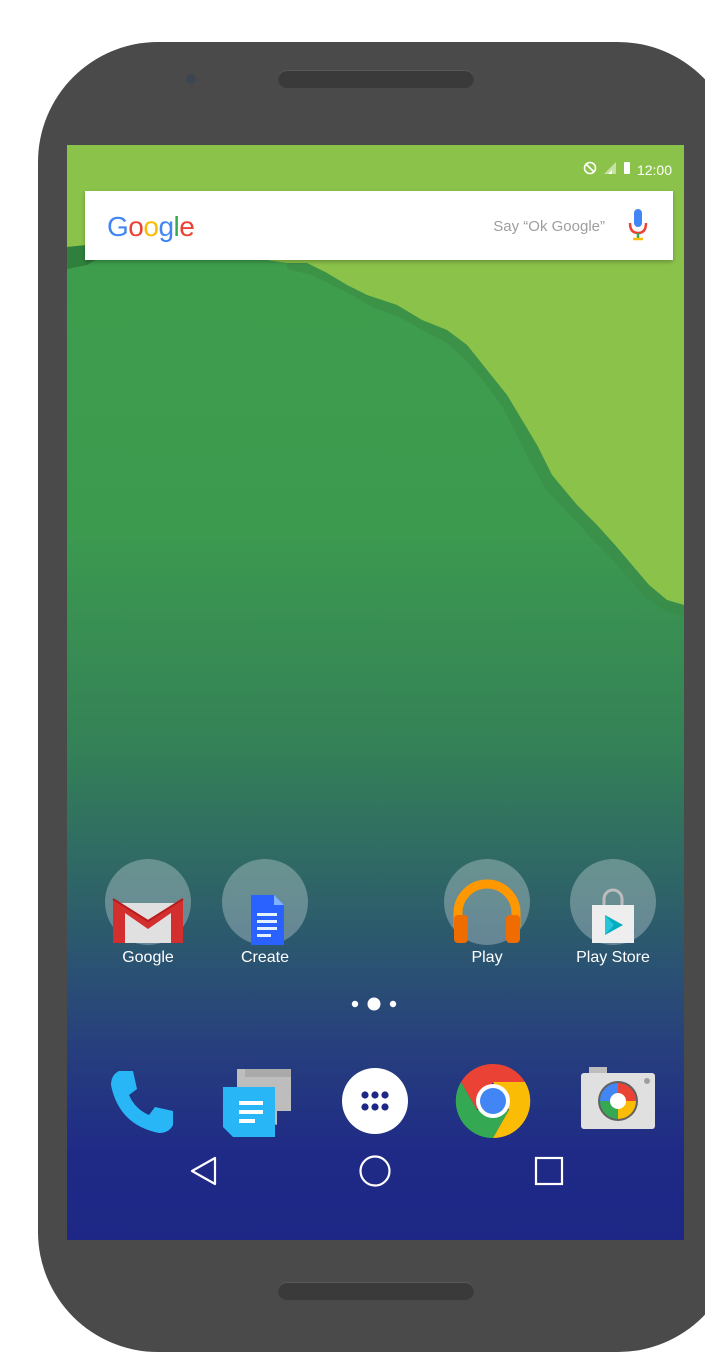  Describe the element at coordinates (374, 1004) in the screenshot. I see `page-indicator` at that location.